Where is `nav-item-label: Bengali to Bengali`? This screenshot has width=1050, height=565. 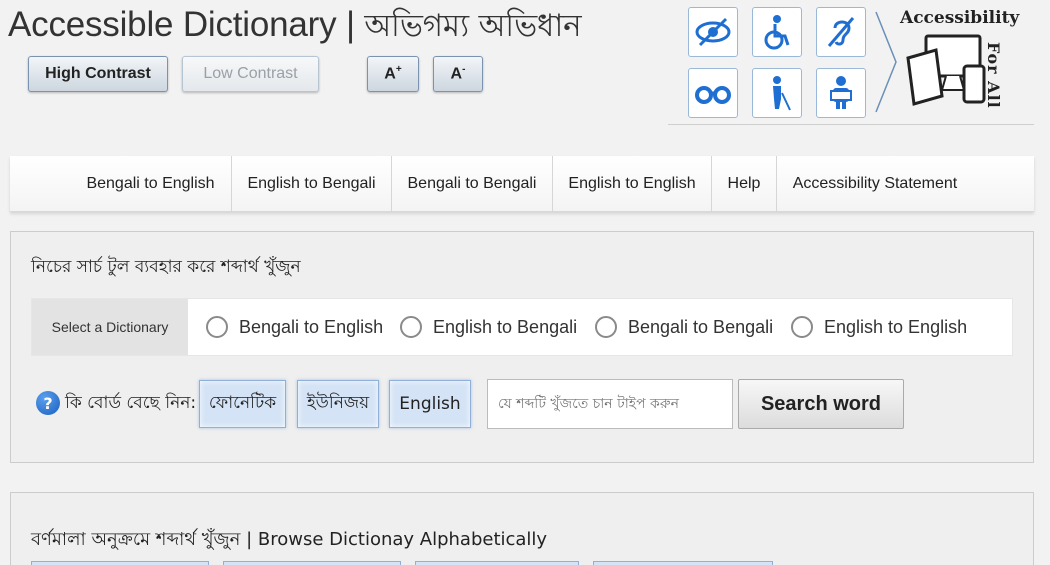 nav-item-label: Bengali to Bengali is located at coordinates (472, 183).